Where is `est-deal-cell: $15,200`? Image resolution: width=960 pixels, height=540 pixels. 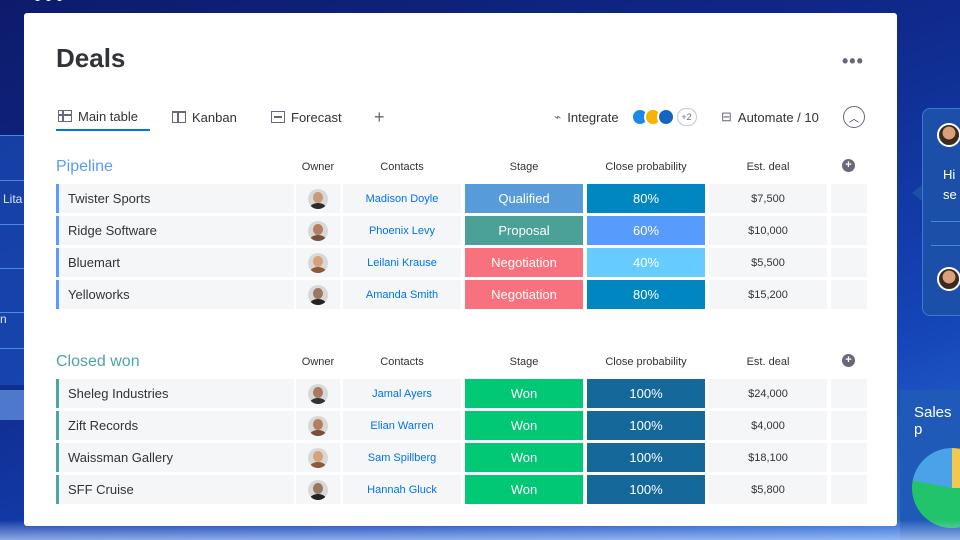
est-deal-cell: $15,200 is located at coordinates (768, 294).